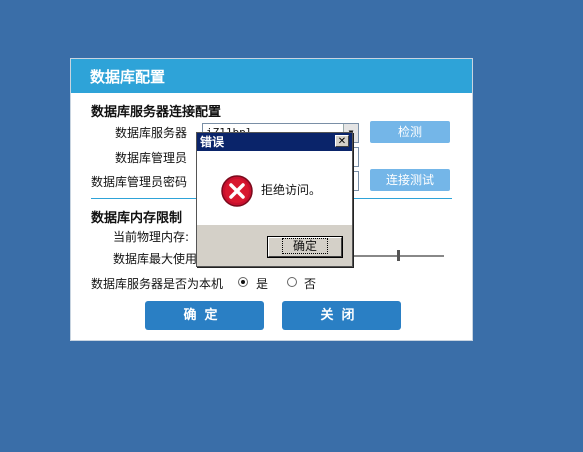 The width and height of the screenshot is (583, 452). What do you see at coordinates (310, 283) in the screenshot?
I see `radio-no-label: 否` at bounding box center [310, 283].